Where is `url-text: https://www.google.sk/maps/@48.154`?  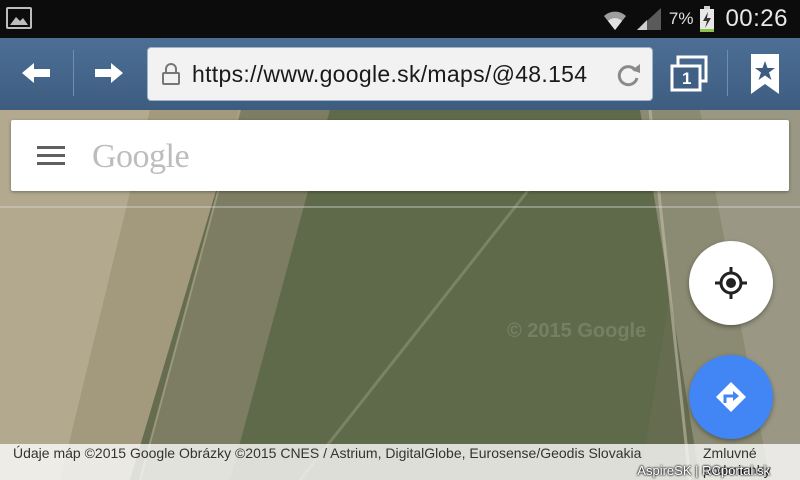
url-text: https://www.google.sk/maps/@48.154 is located at coordinates (390, 74).